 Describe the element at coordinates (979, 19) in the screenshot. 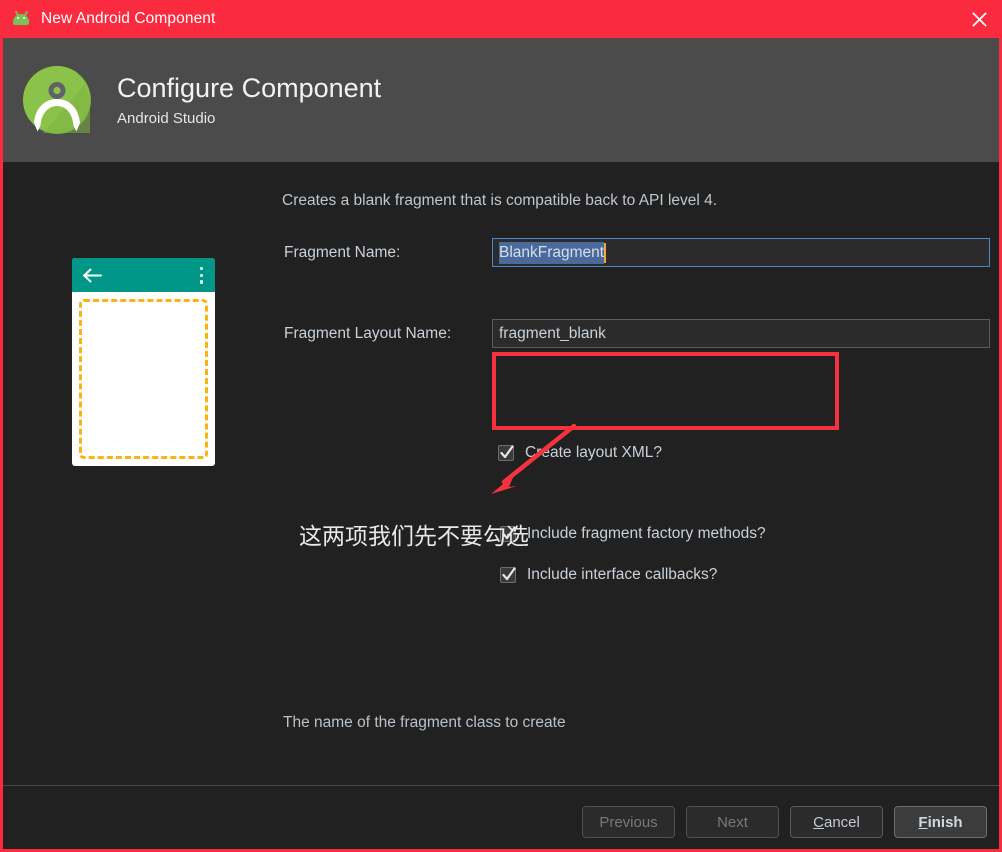

I see `close-icon` at that location.